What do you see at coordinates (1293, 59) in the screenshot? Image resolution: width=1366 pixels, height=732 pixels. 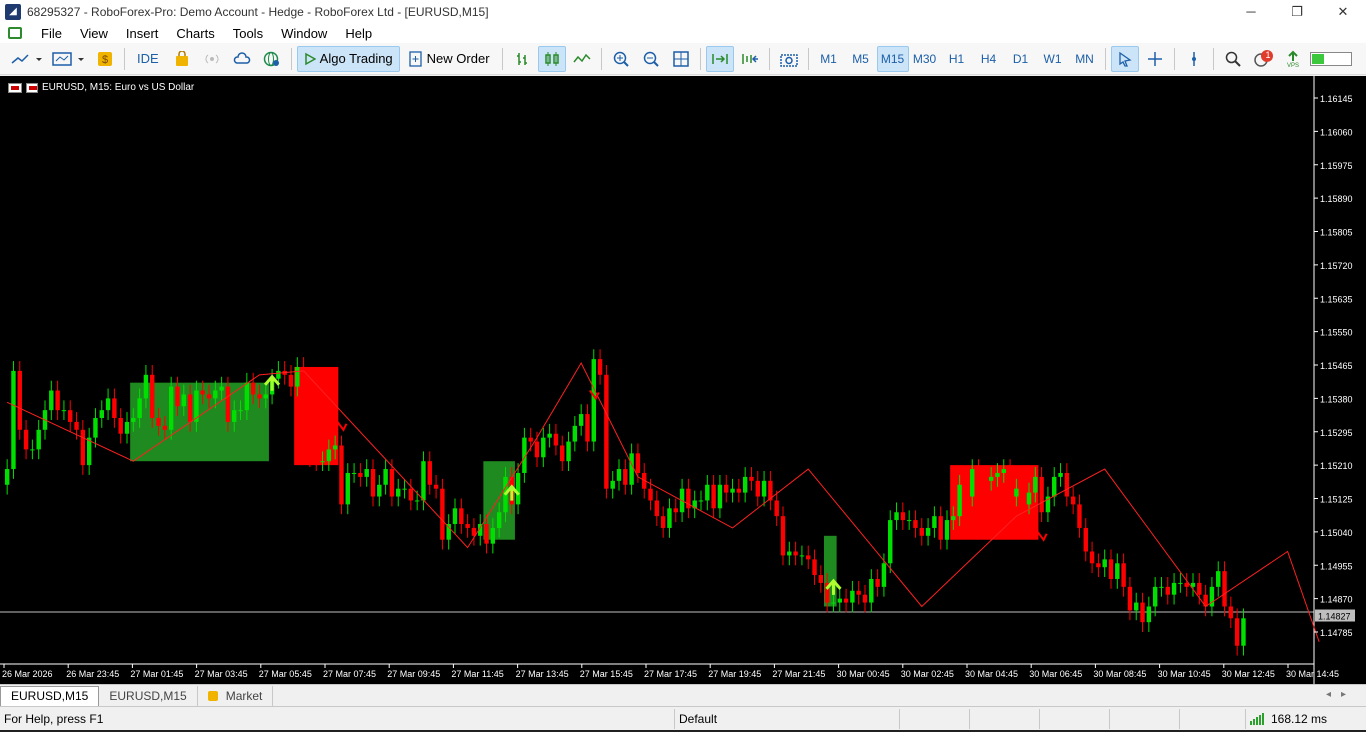 I see `signal-strength-button: VPS` at bounding box center [1293, 59].